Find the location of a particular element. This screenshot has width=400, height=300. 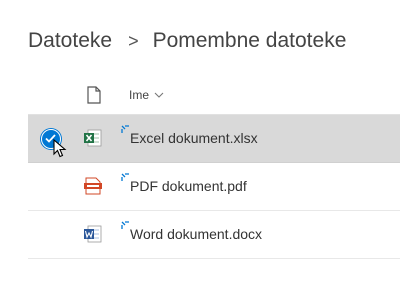

pdf-icon is located at coordinates (93, 188).